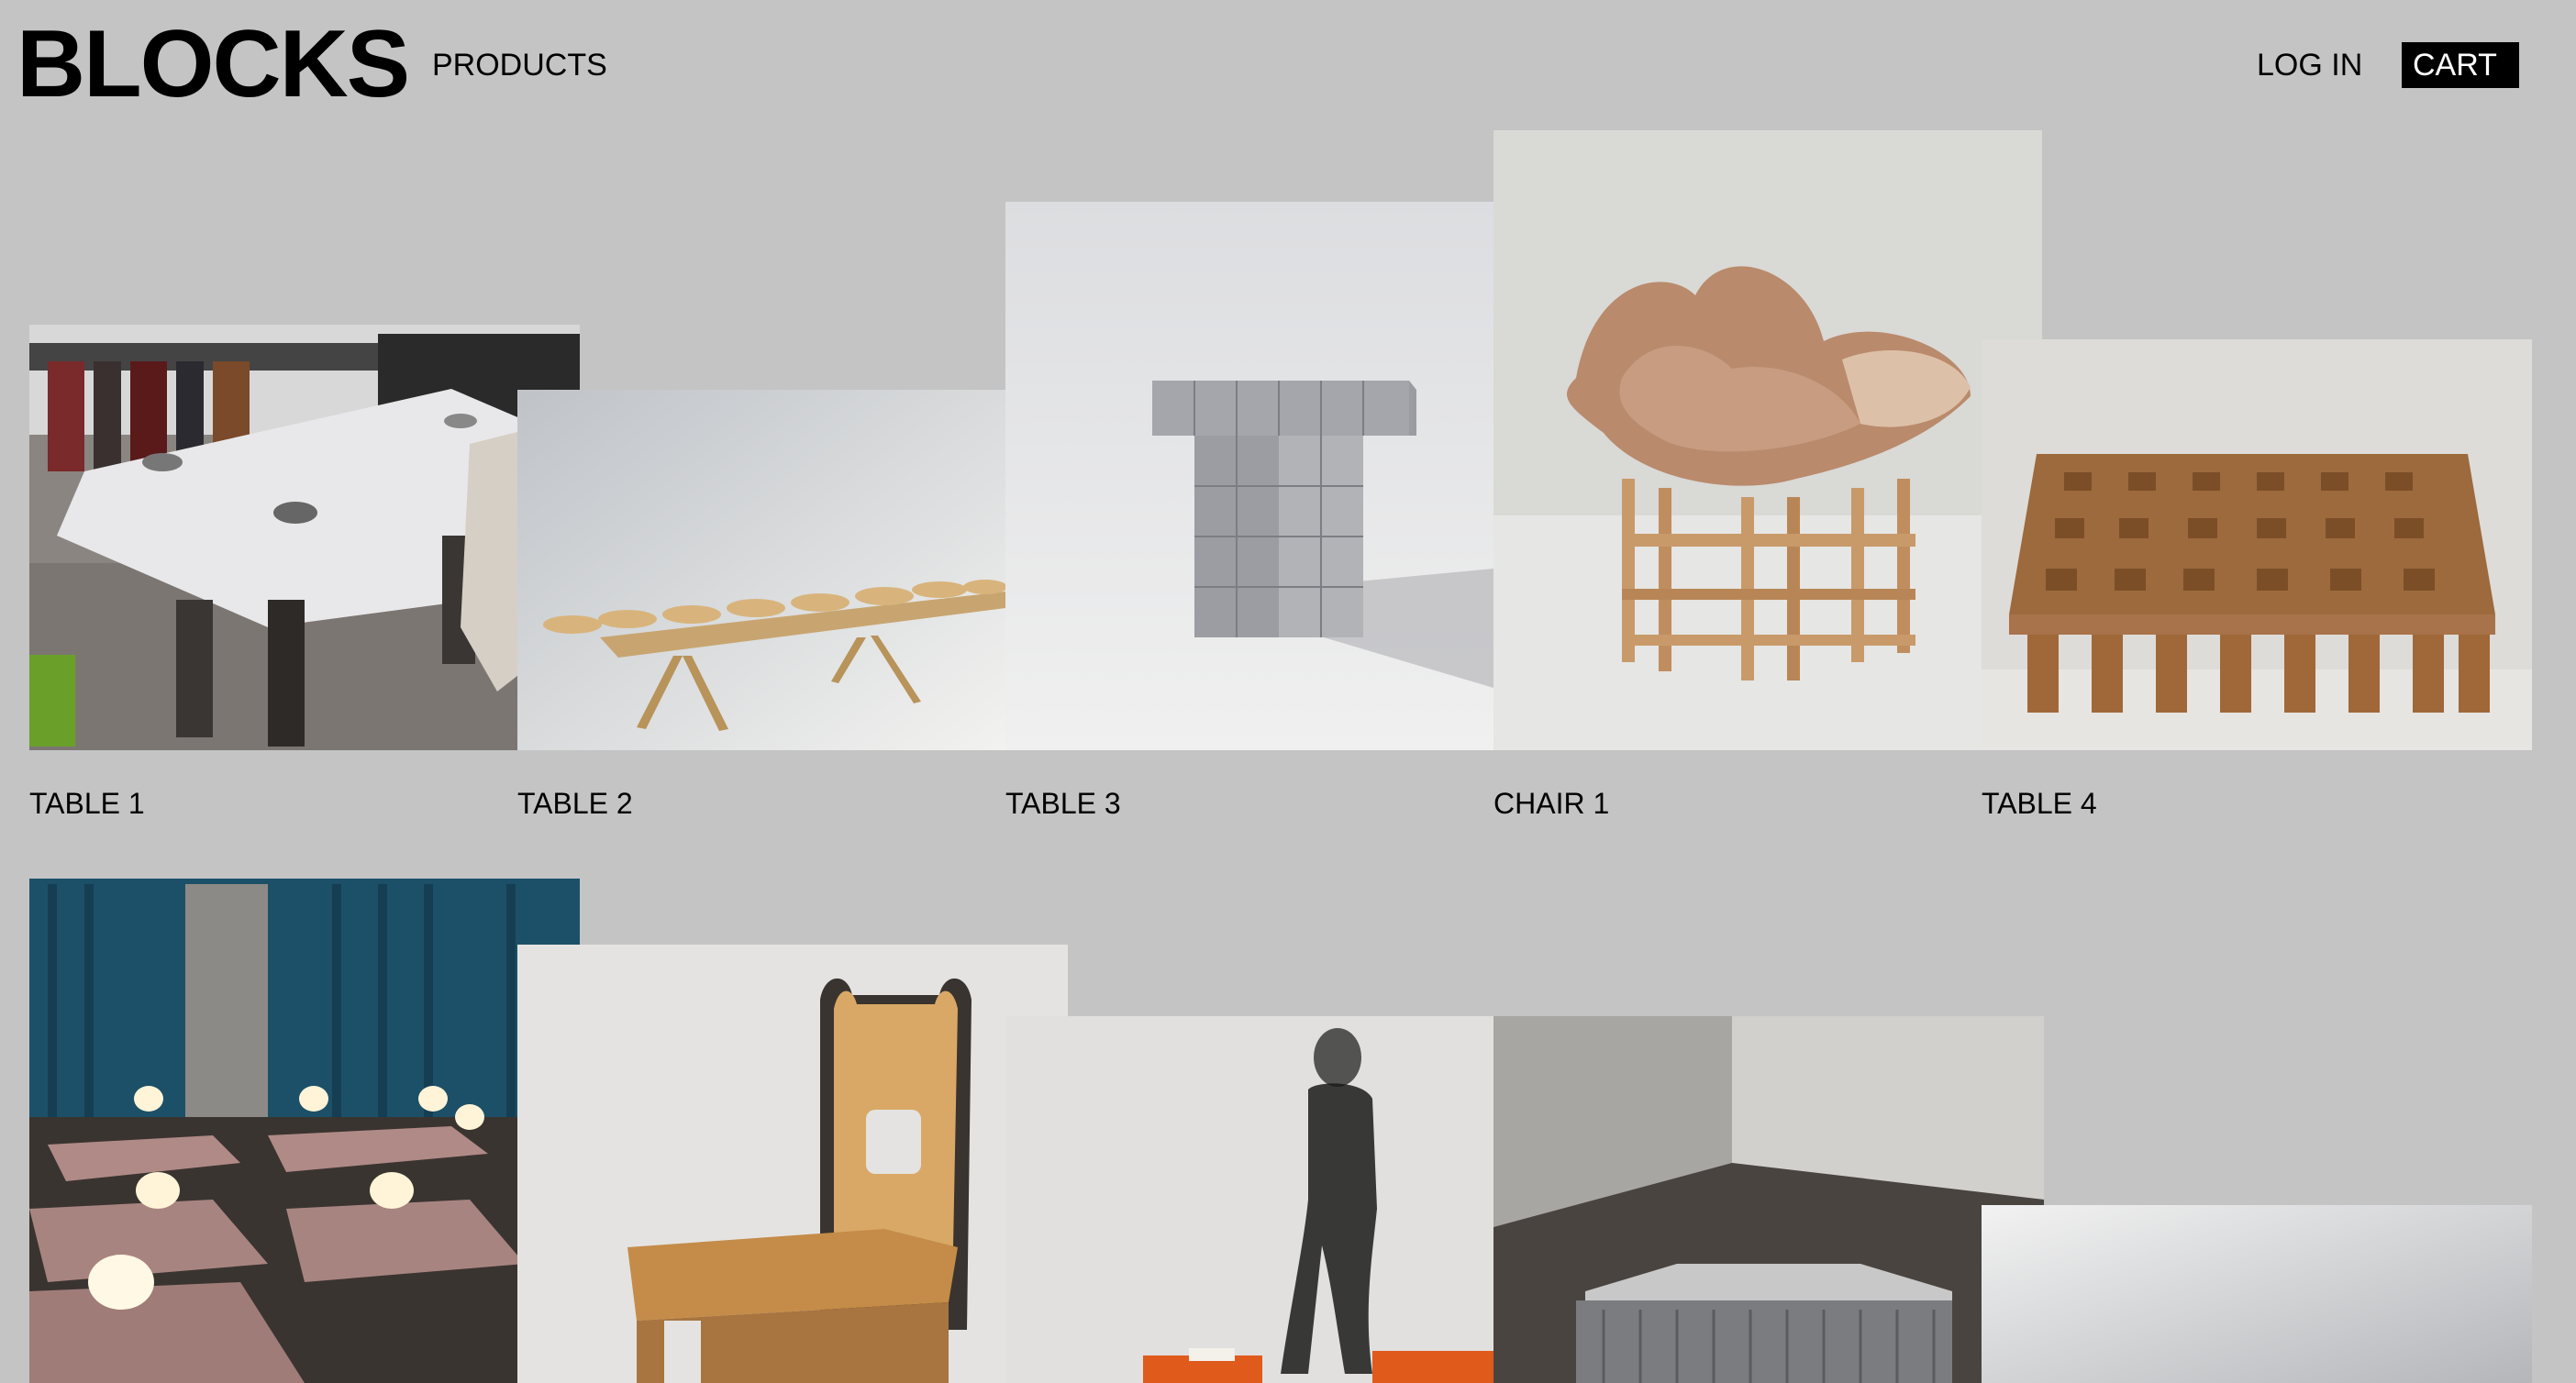  Describe the element at coordinates (1063, 804) in the screenshot. I see `product-label: TABLE 3` at that location.